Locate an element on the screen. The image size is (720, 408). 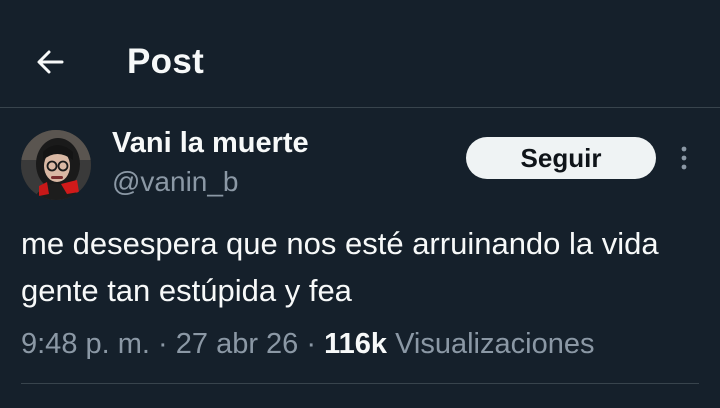
more-vertical-icon is located at coordinates (684, 158).